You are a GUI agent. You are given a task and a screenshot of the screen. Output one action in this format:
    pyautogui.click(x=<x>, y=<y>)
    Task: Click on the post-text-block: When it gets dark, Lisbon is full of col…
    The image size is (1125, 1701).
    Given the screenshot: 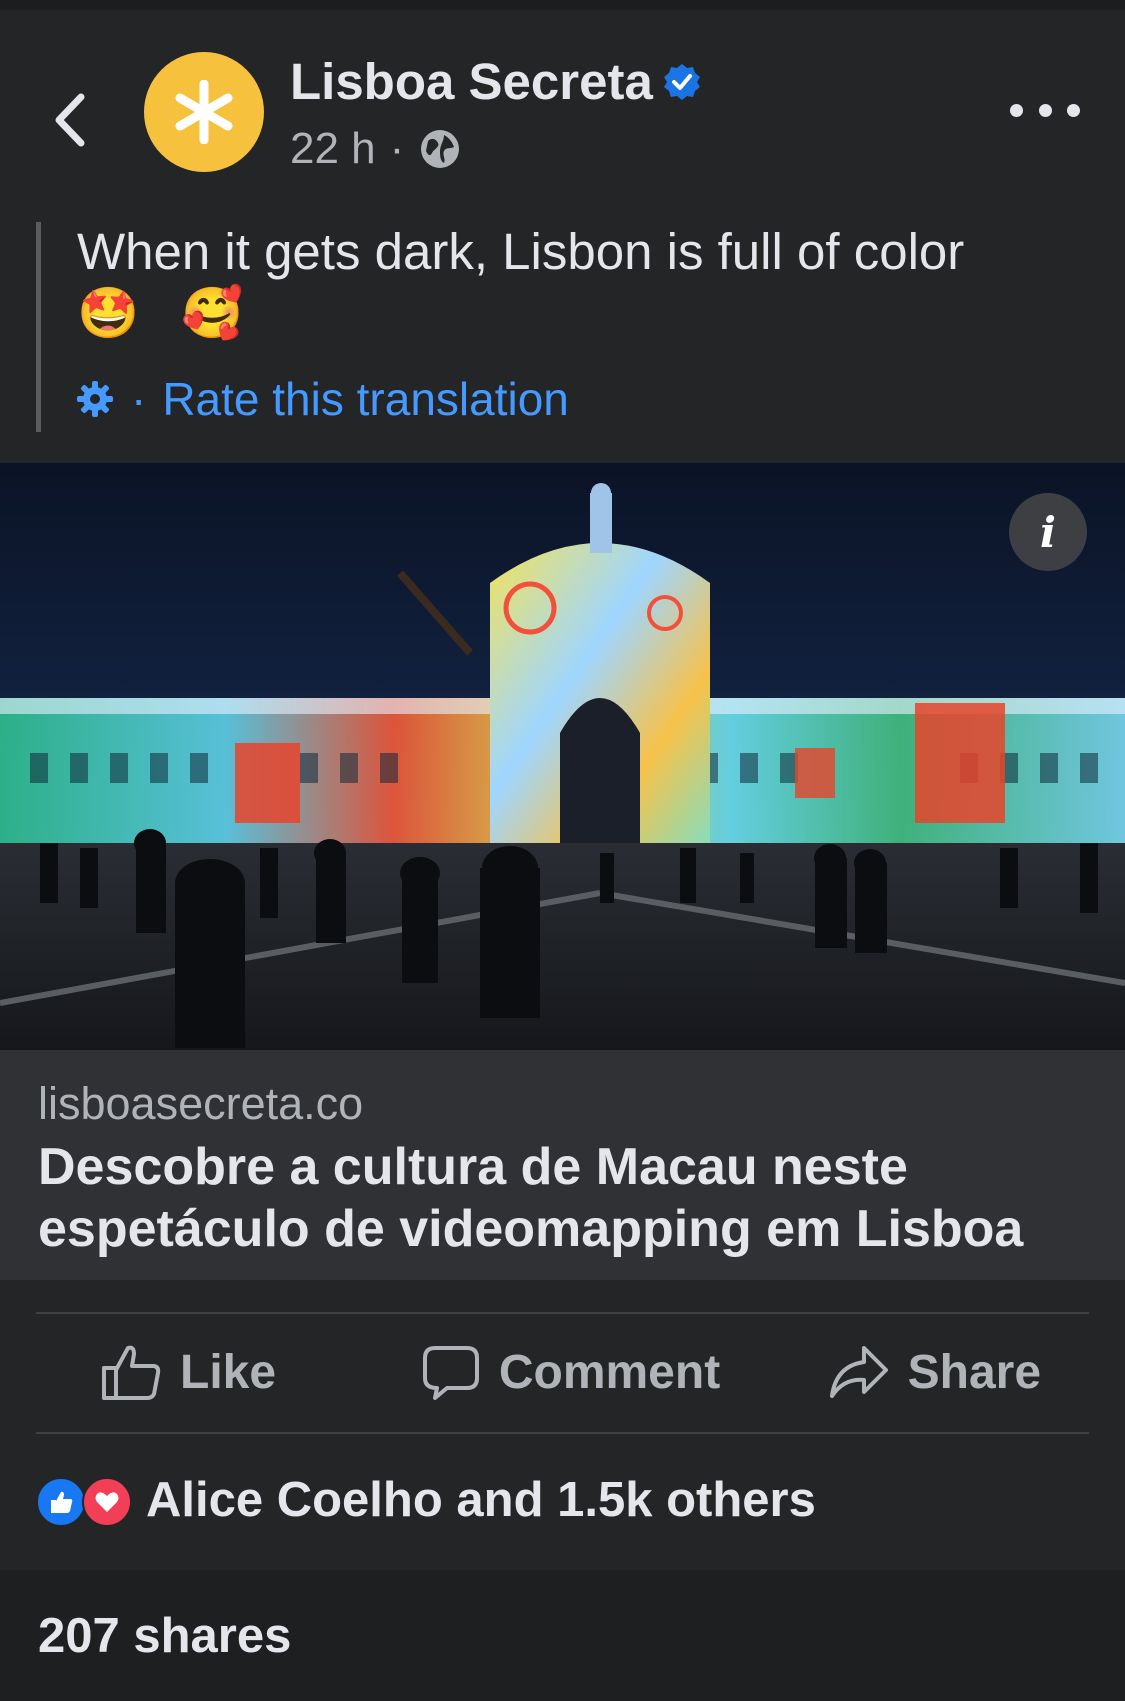 What is the action you would take?
    pyautogui.click(x=558, y=327)
    